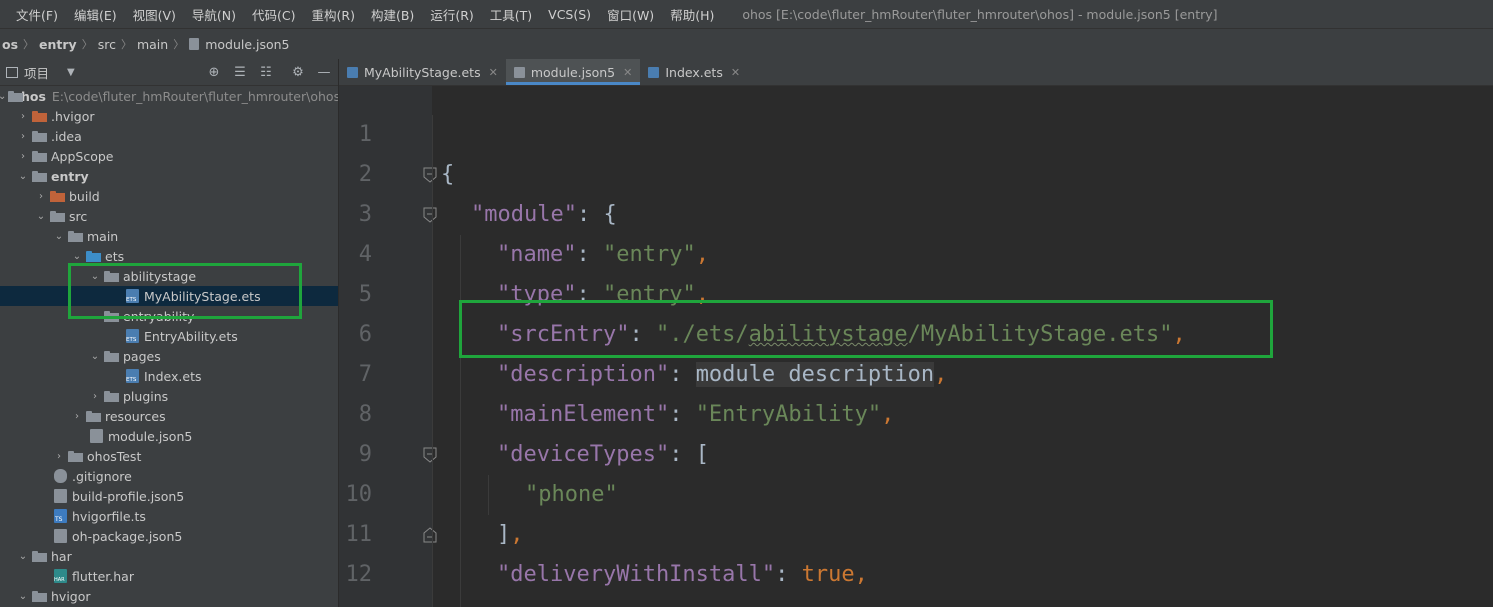 The image size is (1493, 607). What do you see at coordinates (169, 416) in the screenshot?
I see `tree-item-resources: › resources` at bounding box center [169, 416].